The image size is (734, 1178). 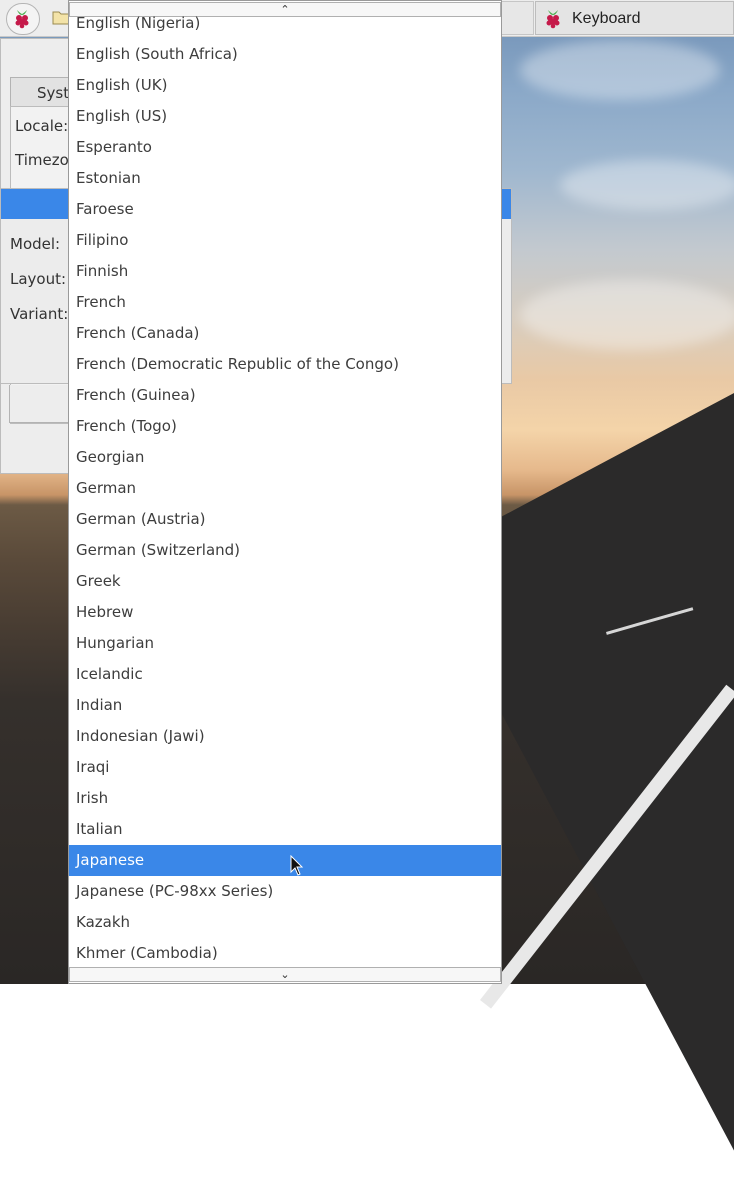 What do you see at coordinates (285, 240) in the screenshot?
I see `dropdown-item: Filipino` at bounding box center [285, 240].